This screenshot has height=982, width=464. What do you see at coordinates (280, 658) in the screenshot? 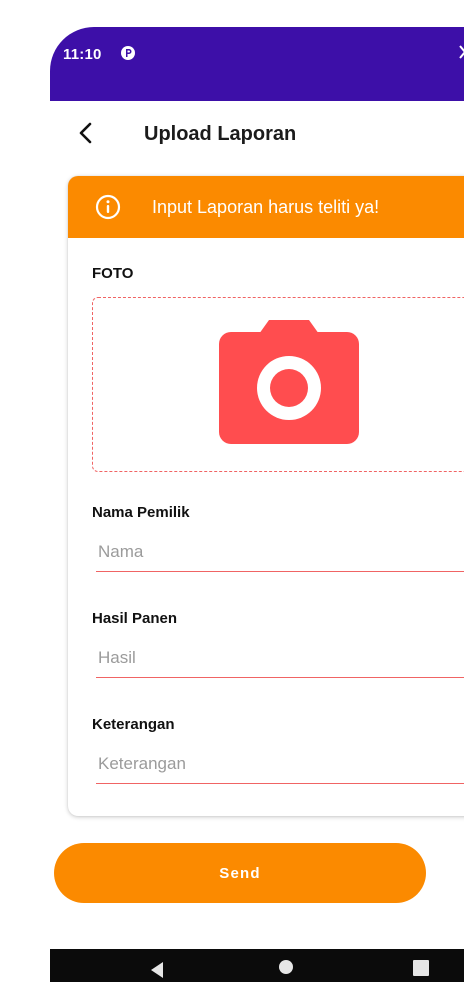
I see `harvest-input` at bounding box center [280, 658].